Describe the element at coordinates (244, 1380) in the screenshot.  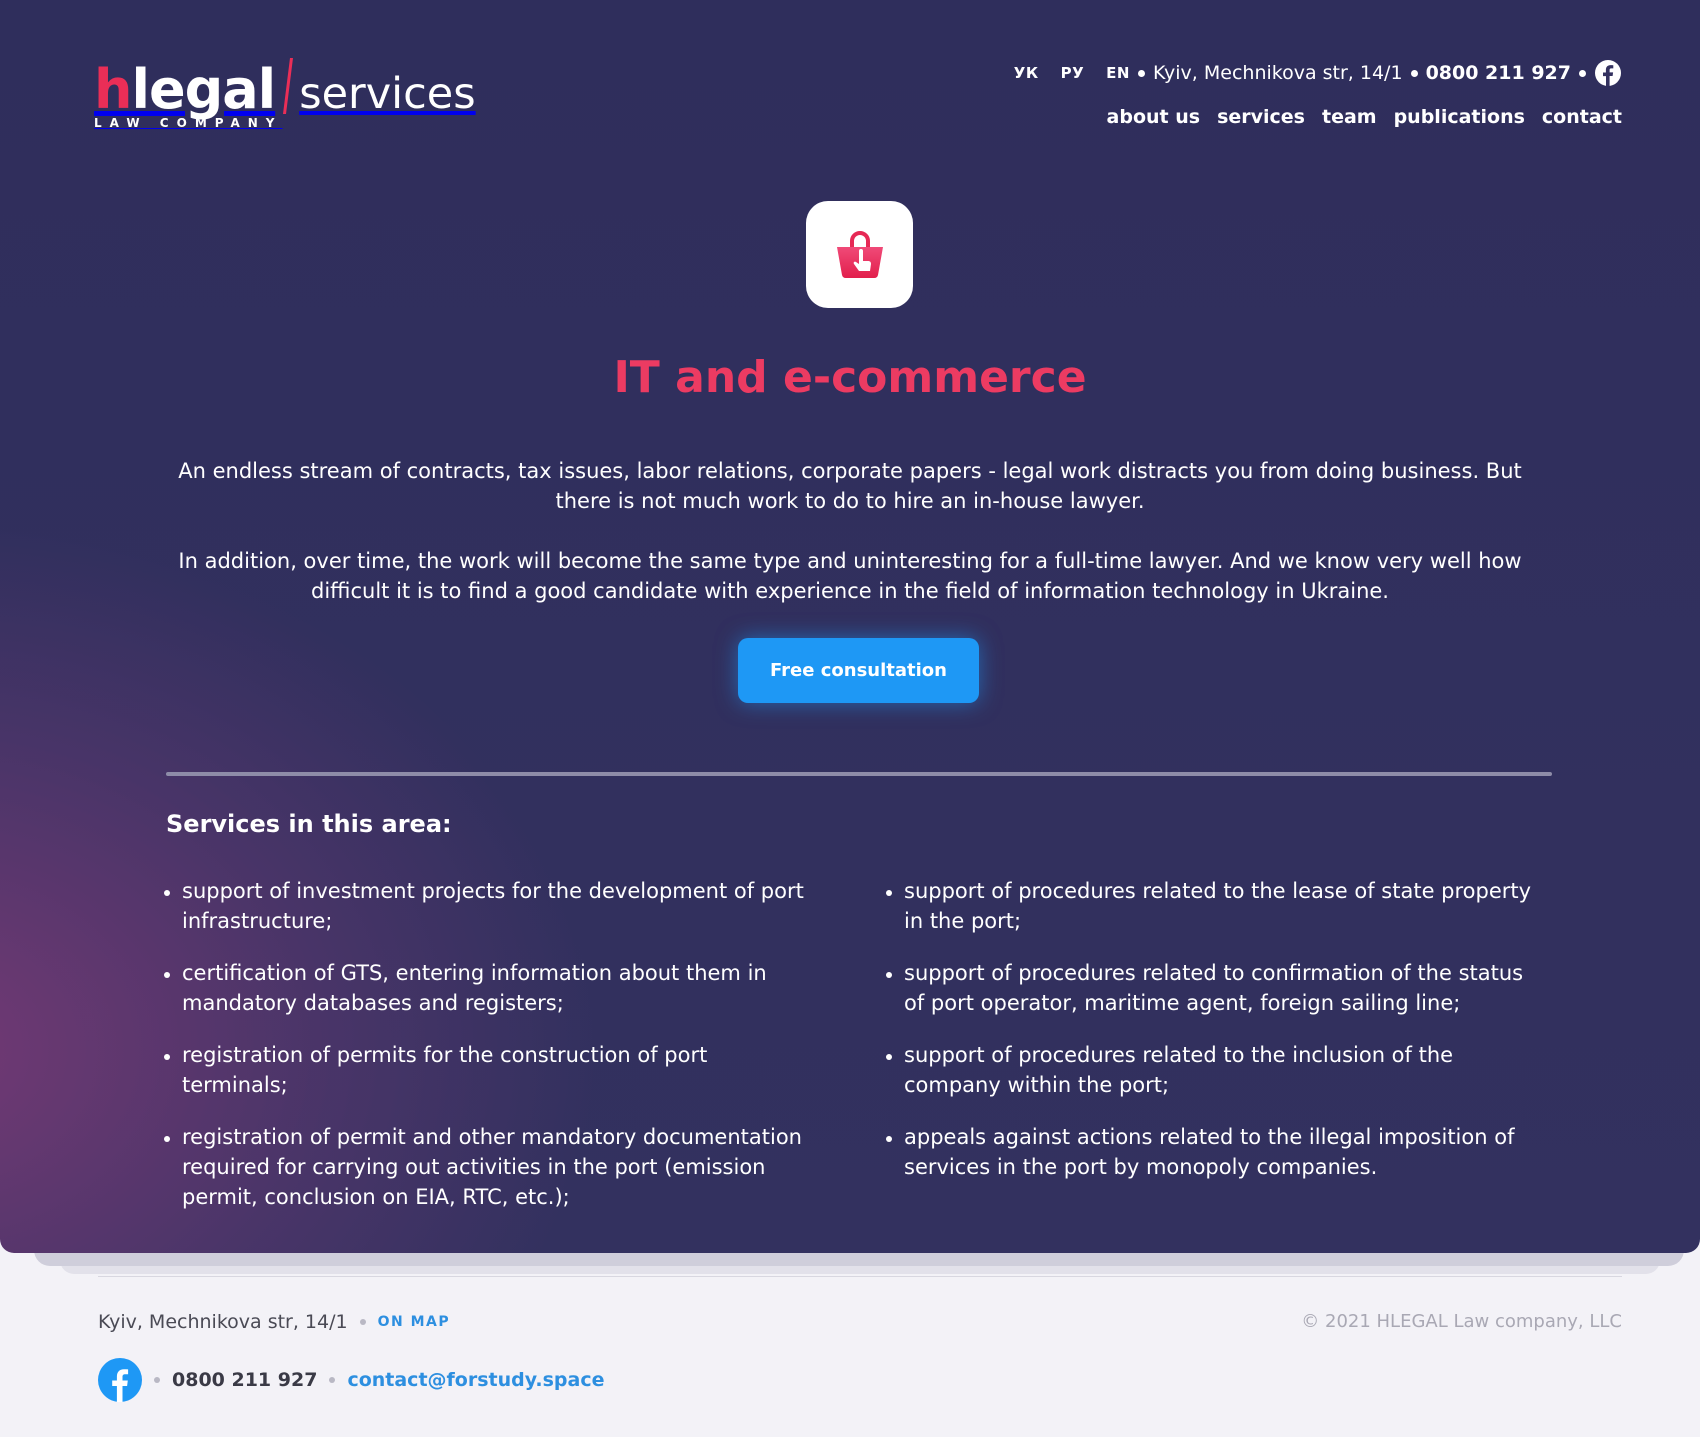
I see `footer-phone: 0800 211 927` at that location.